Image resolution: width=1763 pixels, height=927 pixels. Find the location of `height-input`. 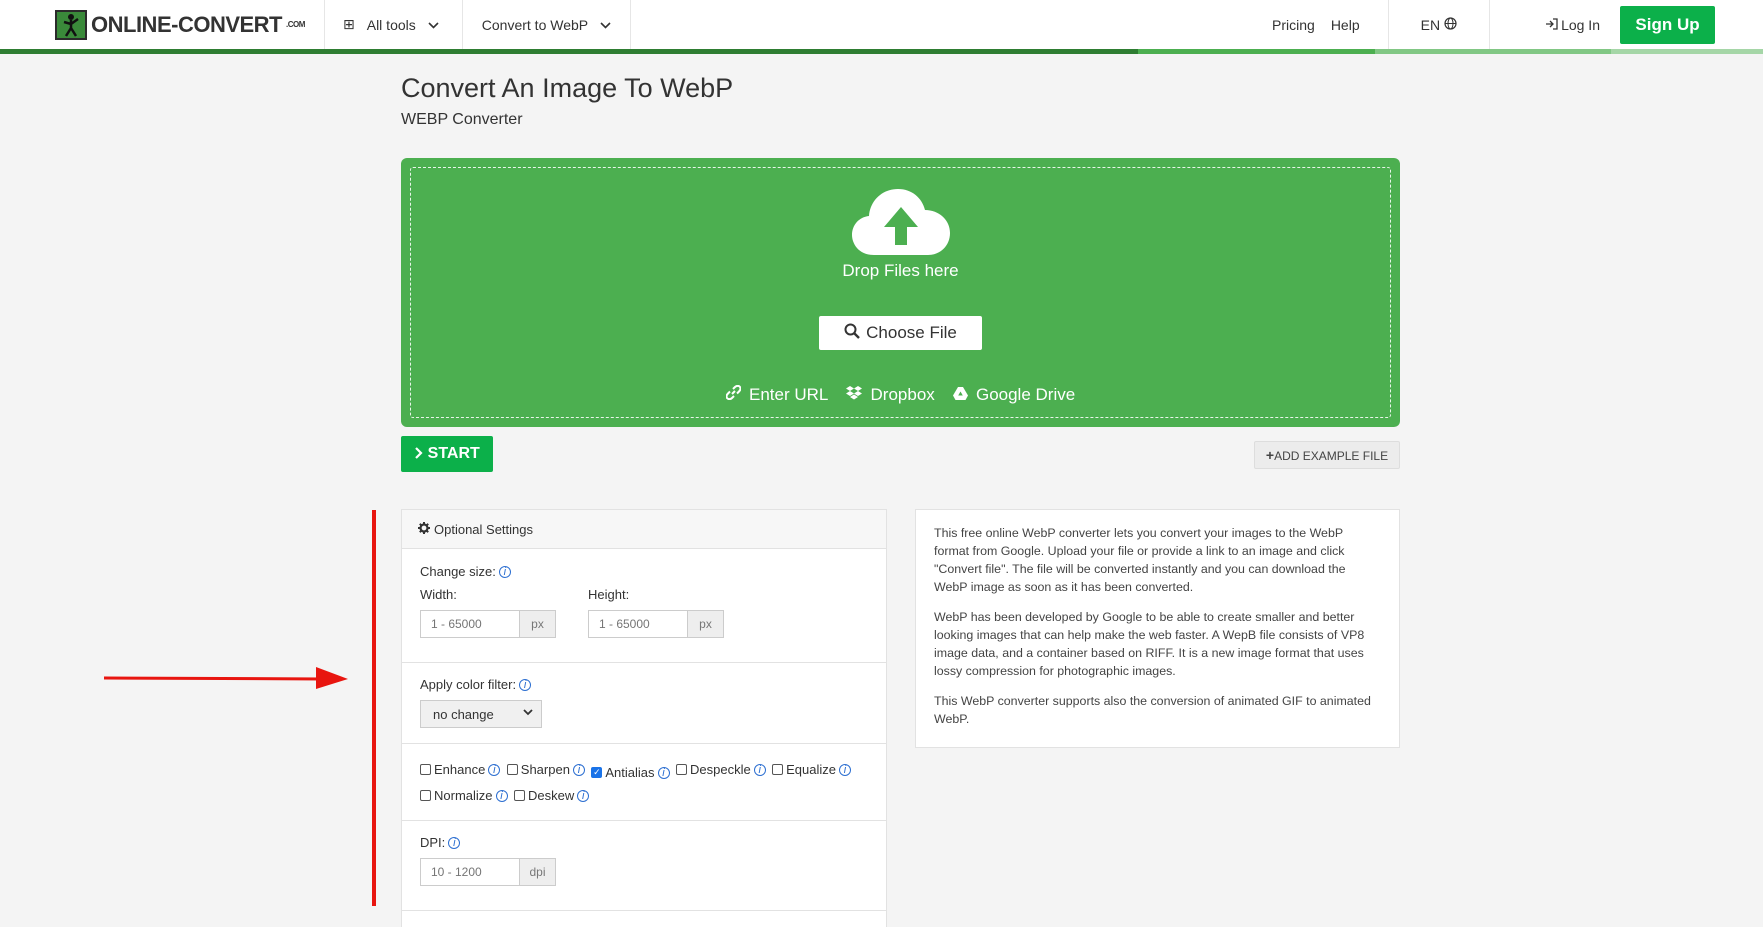

height-input is located at coordinates (638, 624).